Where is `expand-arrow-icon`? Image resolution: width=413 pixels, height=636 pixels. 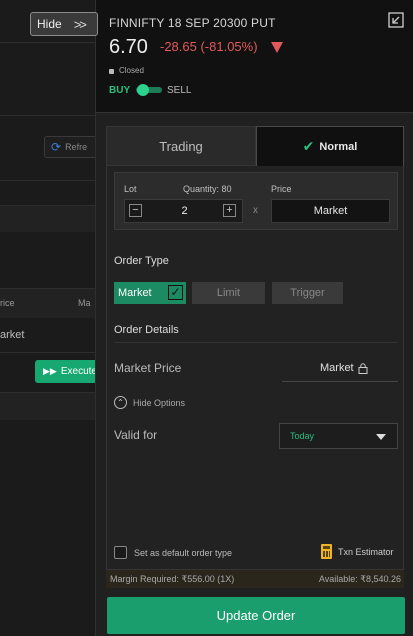 expand-arrow-icon is located at coordinates (396, 20).